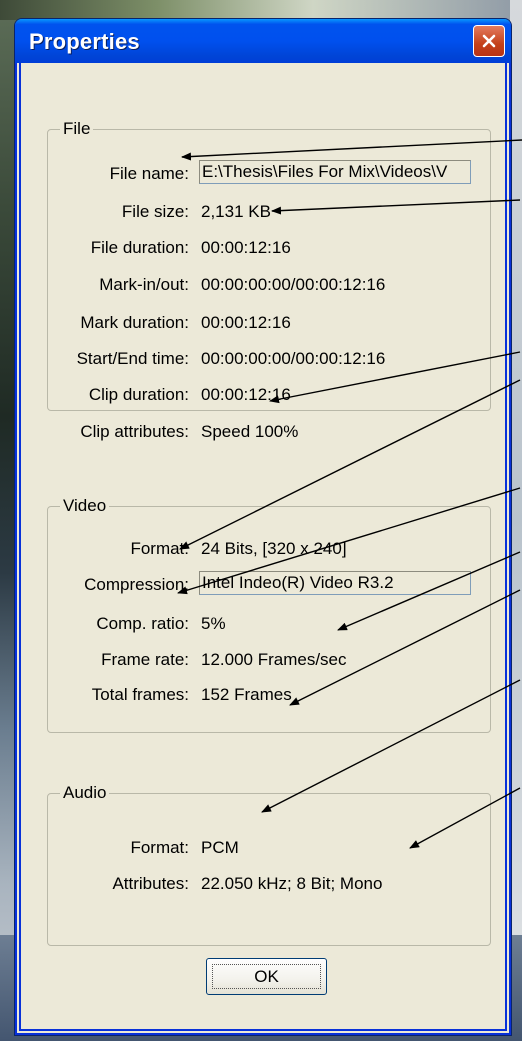 The width and height of the screenshot is (522, 1041). What do you see at coordinates (246, 394) in the screenshot?
I see `clip-duration-value: 00:00:12:16` at bounding box center [246, 394].